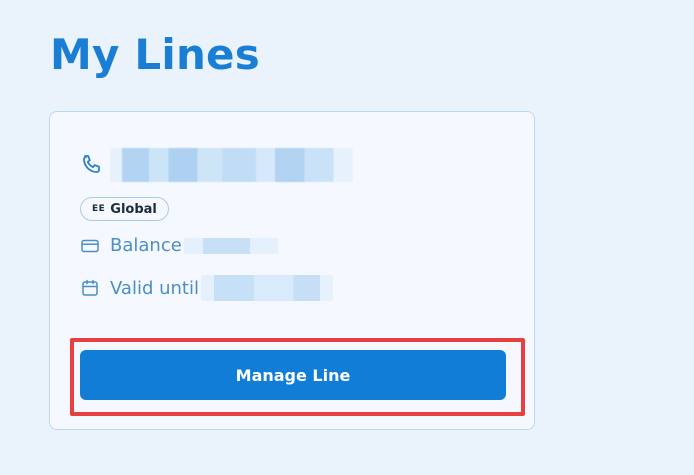 This screenshot has width=694, height=475. Describe the element at coordinates (231, 165) in the screenshot. I see `redacted-phone-number` at that location.